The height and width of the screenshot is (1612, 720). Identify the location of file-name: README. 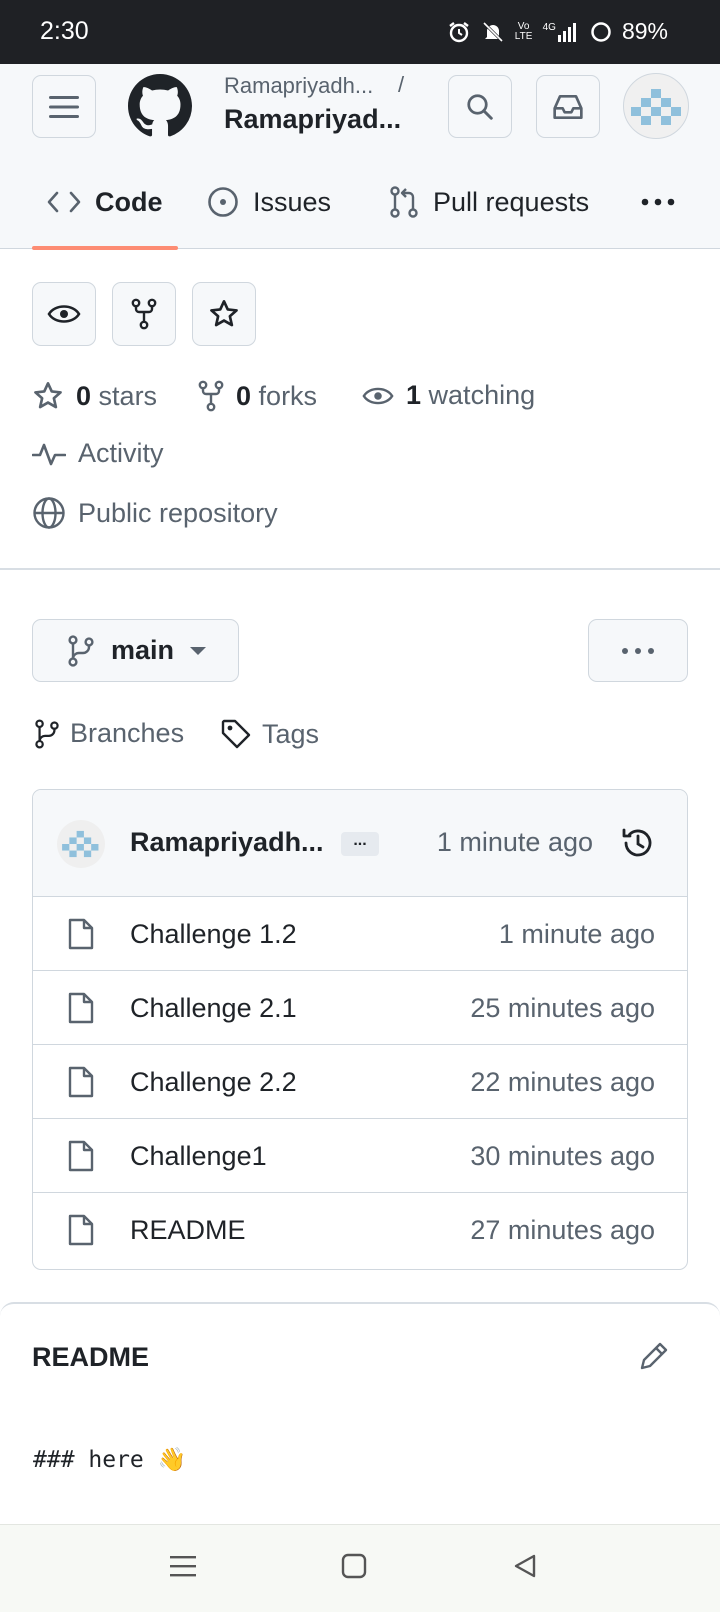
(188, 1230).